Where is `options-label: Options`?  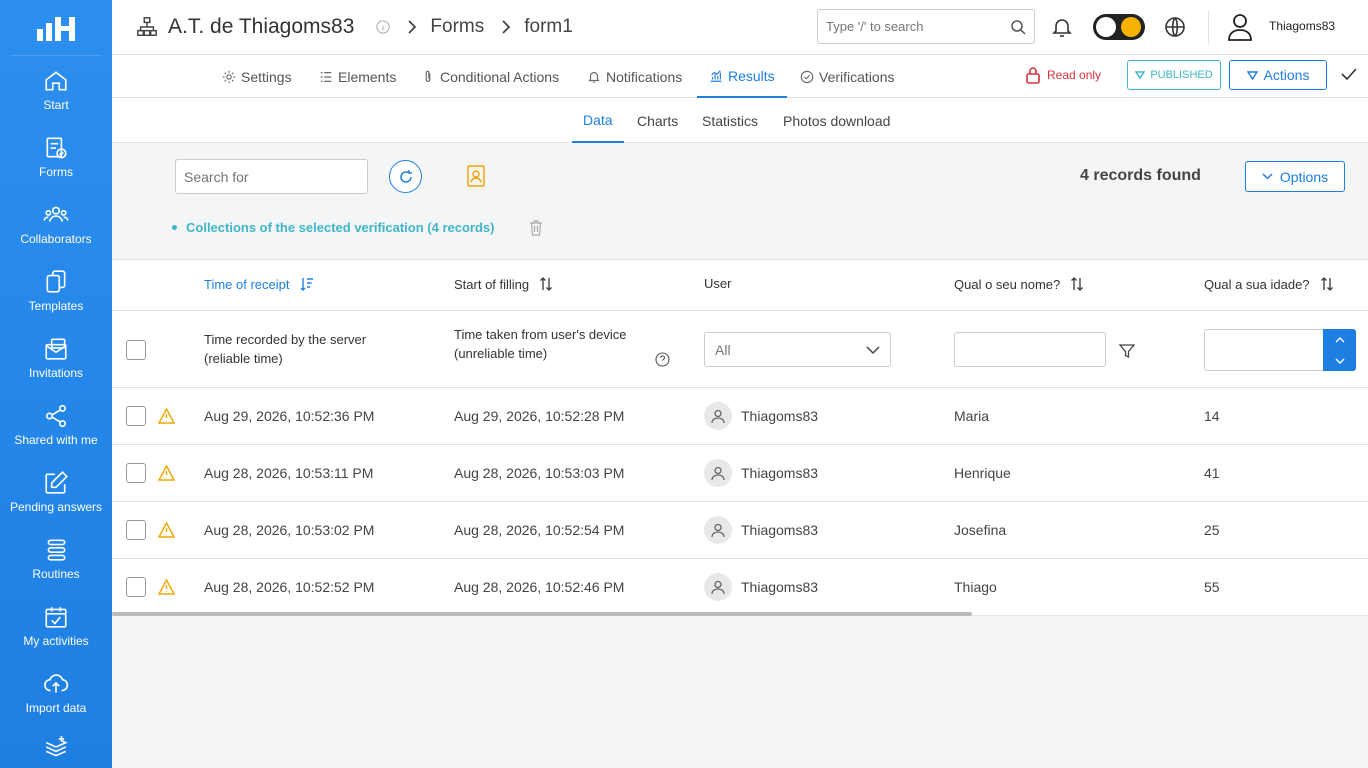
options-label: Options is located at coordinates (1304, 176).